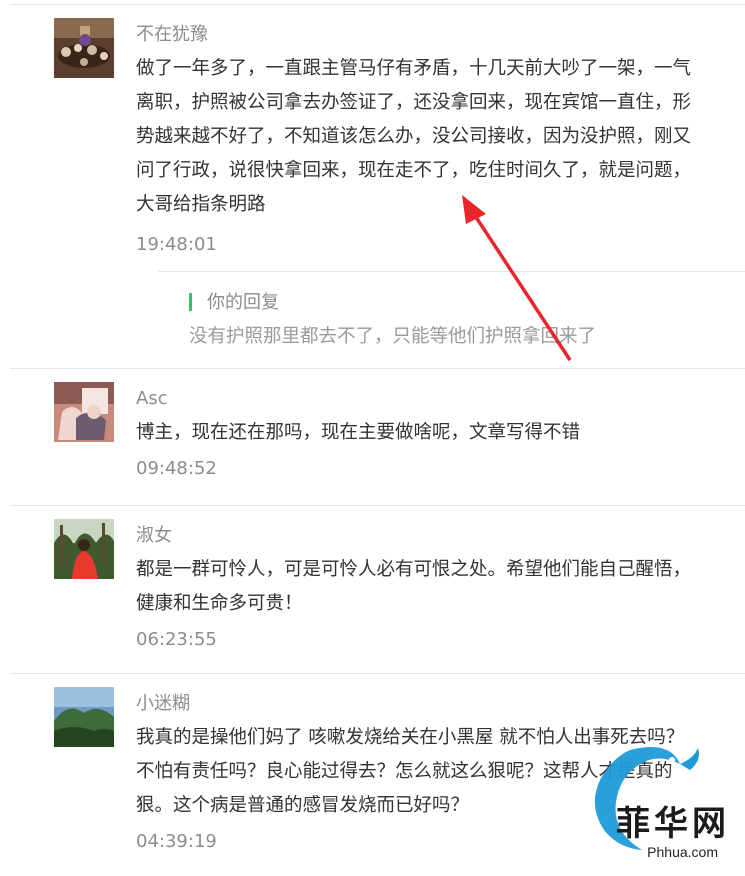  Describe the element at coordinates (459, 321) in the screenshot. I see `author-reply: 你的回复 没有护照那里都去不了，只能等他们护照拿回来了` at that location.